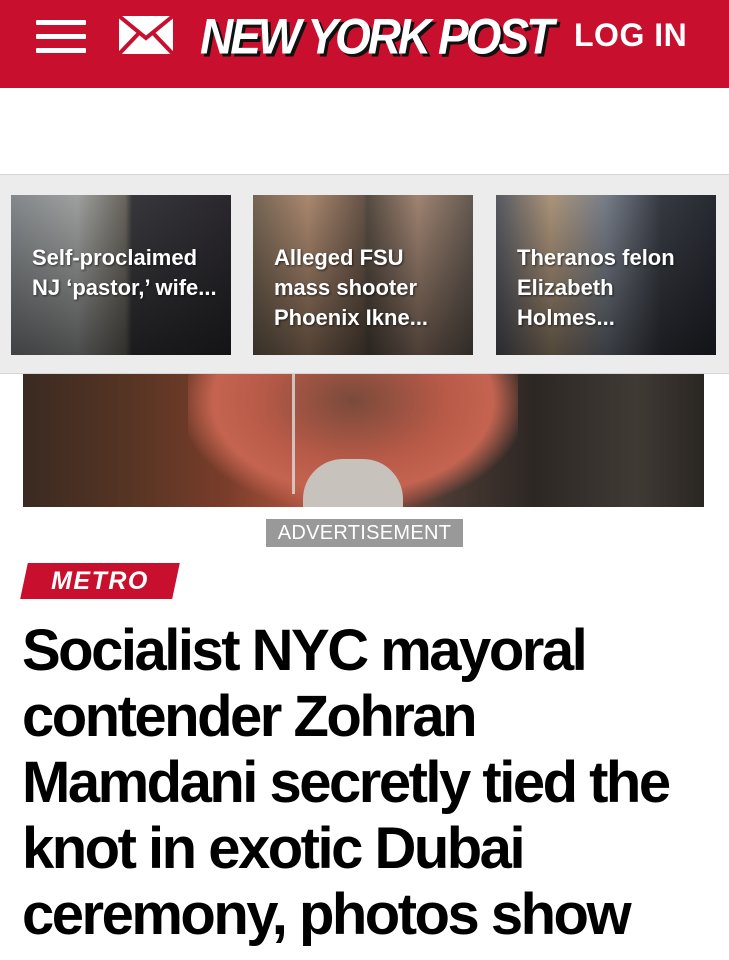  What do you see at coordinates (364, 131) in the screenshot?
I see `header-spacer` at bounding box center [364, 131].